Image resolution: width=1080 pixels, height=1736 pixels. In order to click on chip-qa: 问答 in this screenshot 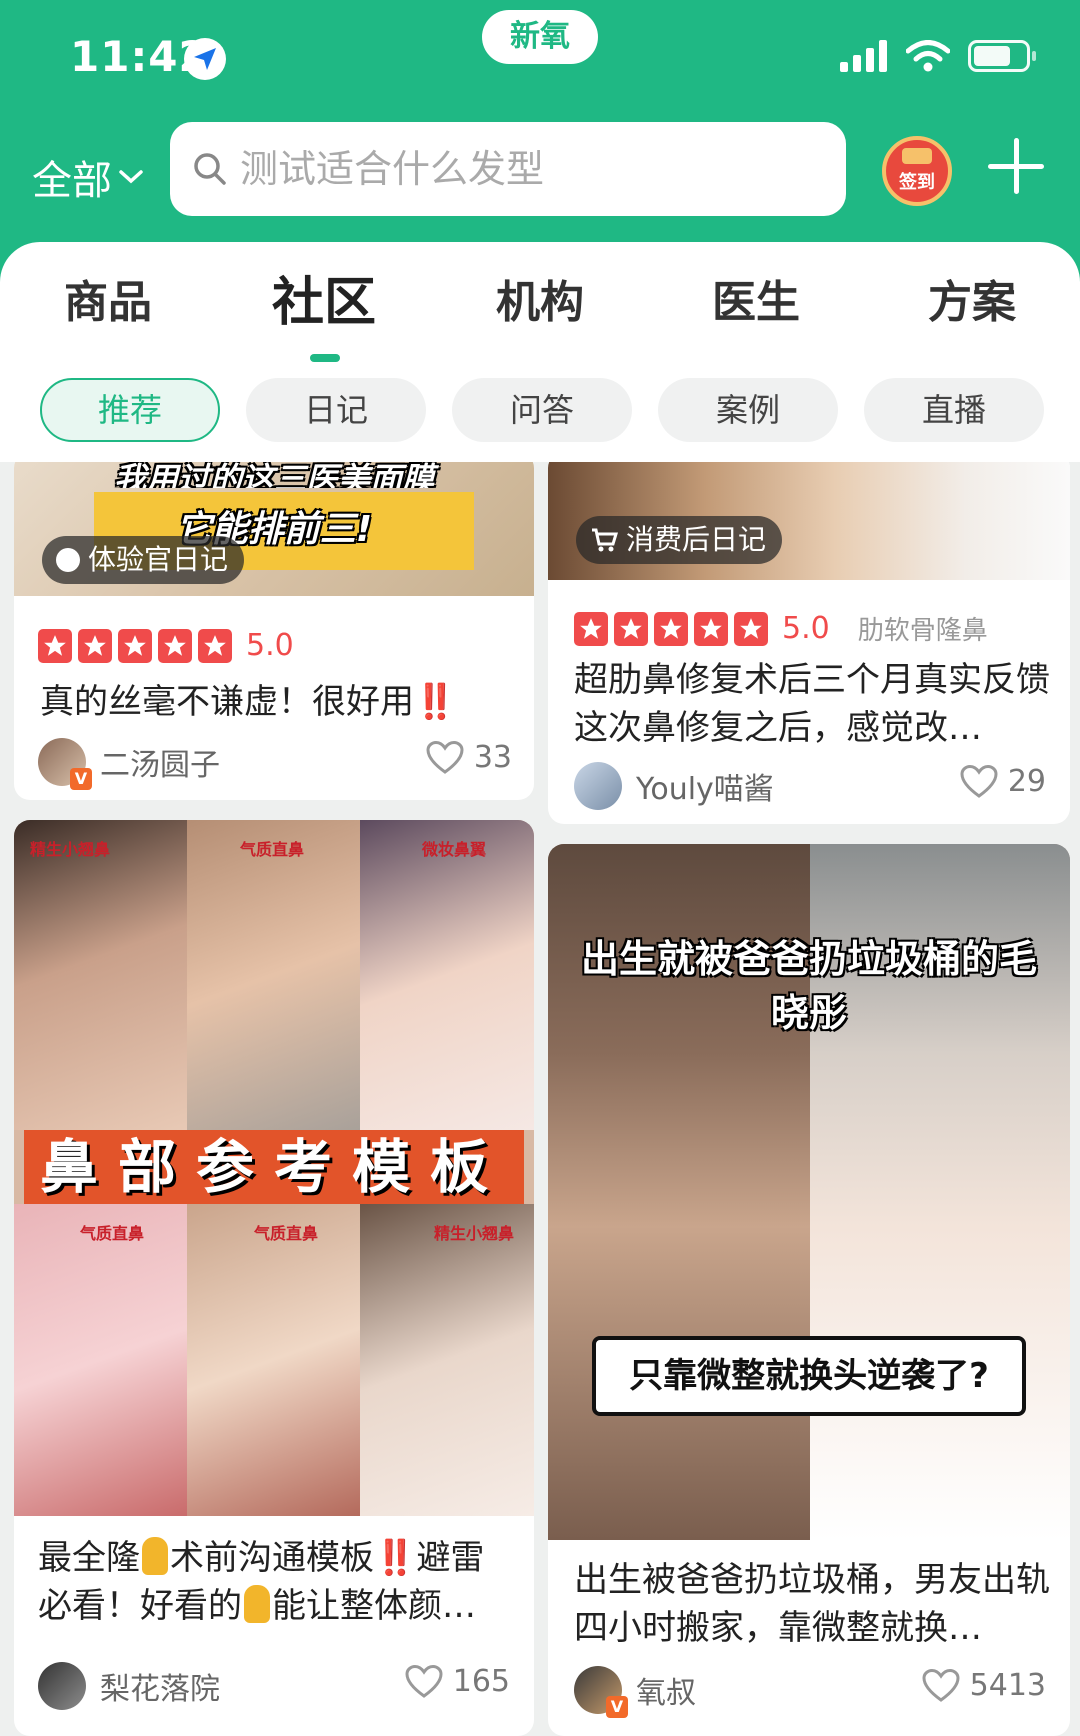, I will do `click(542, 410)`.